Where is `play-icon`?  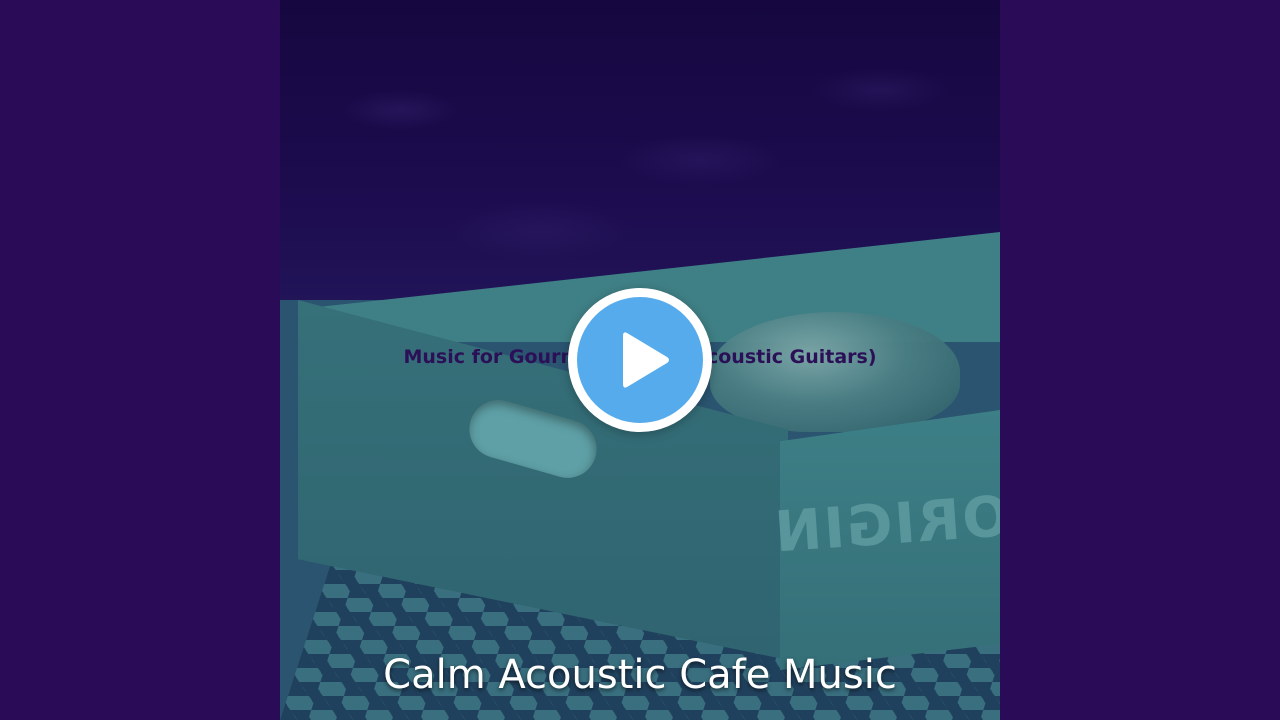 play-icon is located at coordinates (640, 360).